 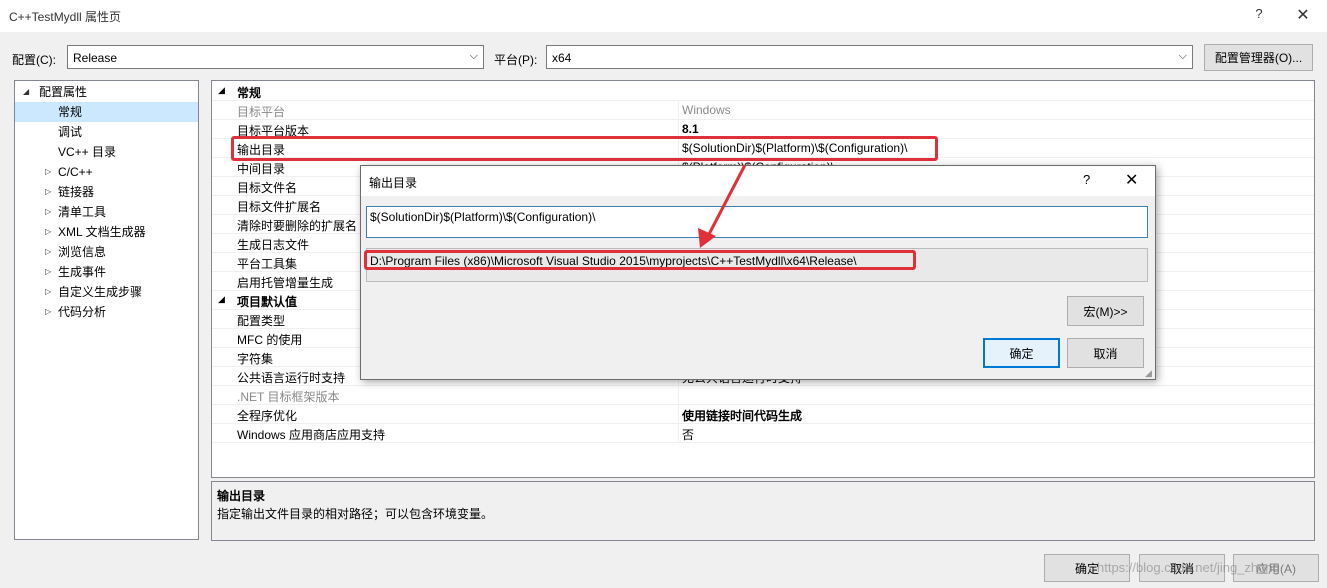 I want to click on property-name: 全程序优化, so click(x=267, y=416).